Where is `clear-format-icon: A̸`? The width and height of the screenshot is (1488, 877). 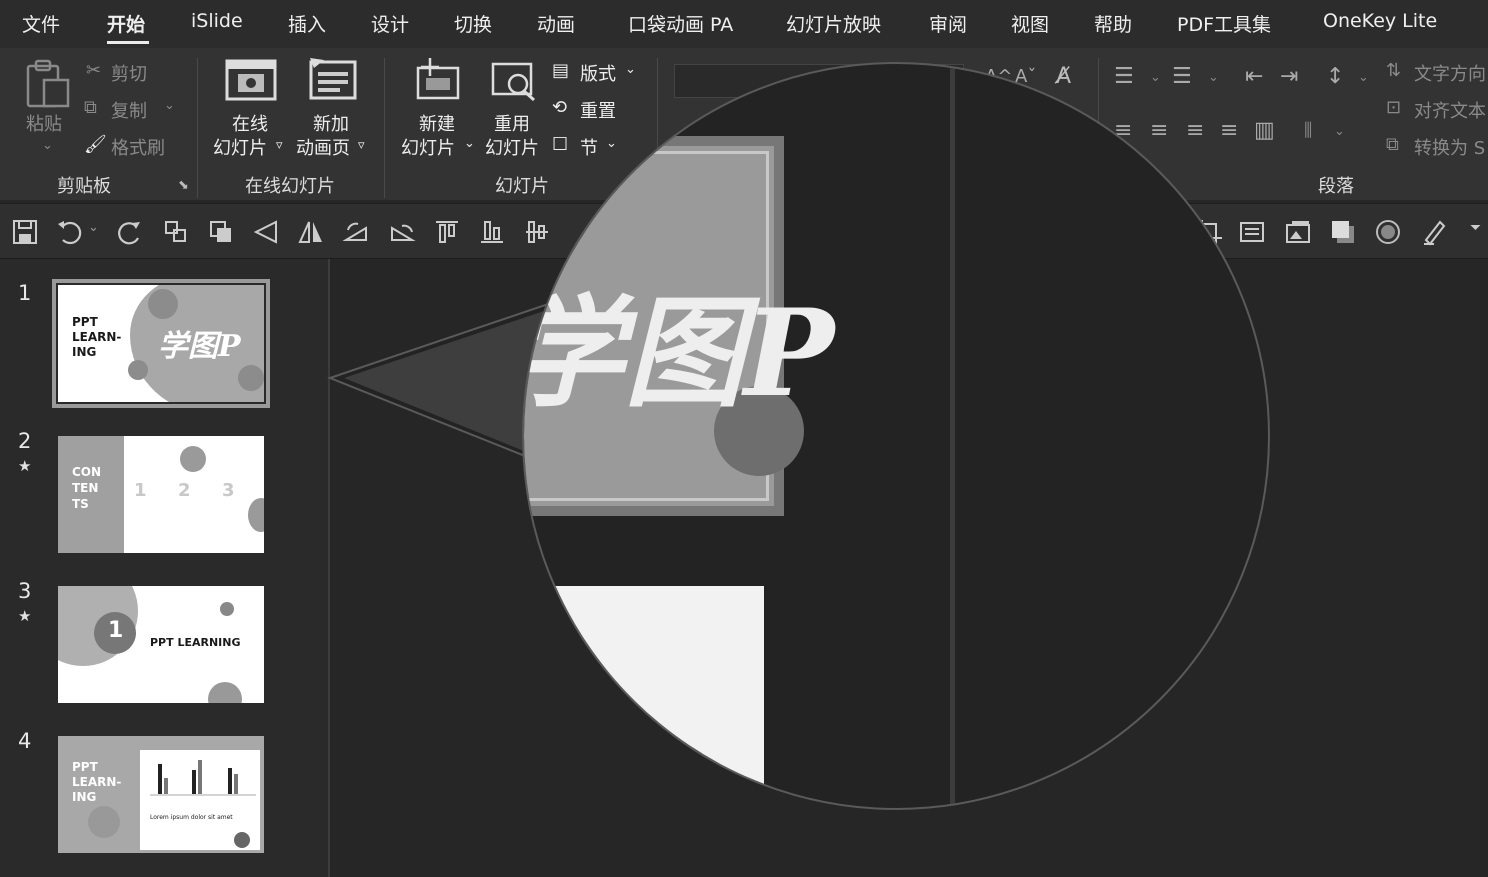
clear-format-icon: A̸ is located at coordinates (1063, 76).